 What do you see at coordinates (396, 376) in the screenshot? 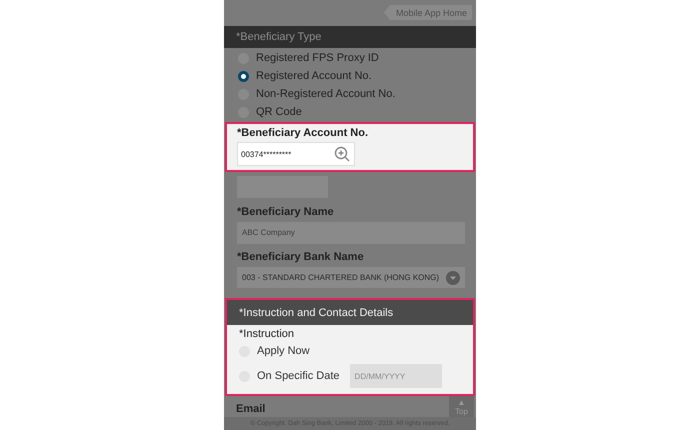
I see `date-field: DD/MM/YYYY` at bounding box center [396, 376].